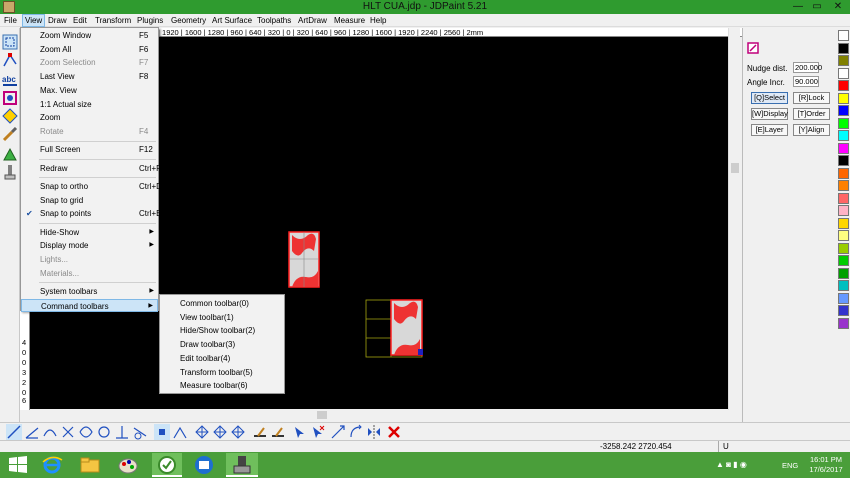  Describe the element at coordinates (34, 20) in the screenshot. I see `menu-view: View` at that location.